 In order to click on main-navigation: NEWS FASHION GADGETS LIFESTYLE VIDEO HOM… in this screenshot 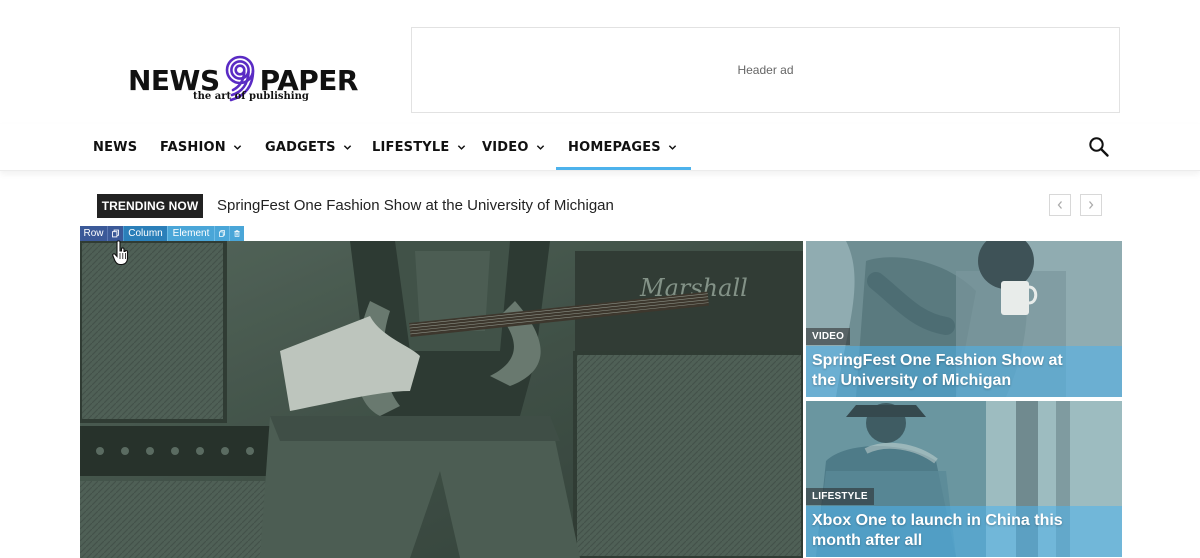, I will do `click(600, 147)`.